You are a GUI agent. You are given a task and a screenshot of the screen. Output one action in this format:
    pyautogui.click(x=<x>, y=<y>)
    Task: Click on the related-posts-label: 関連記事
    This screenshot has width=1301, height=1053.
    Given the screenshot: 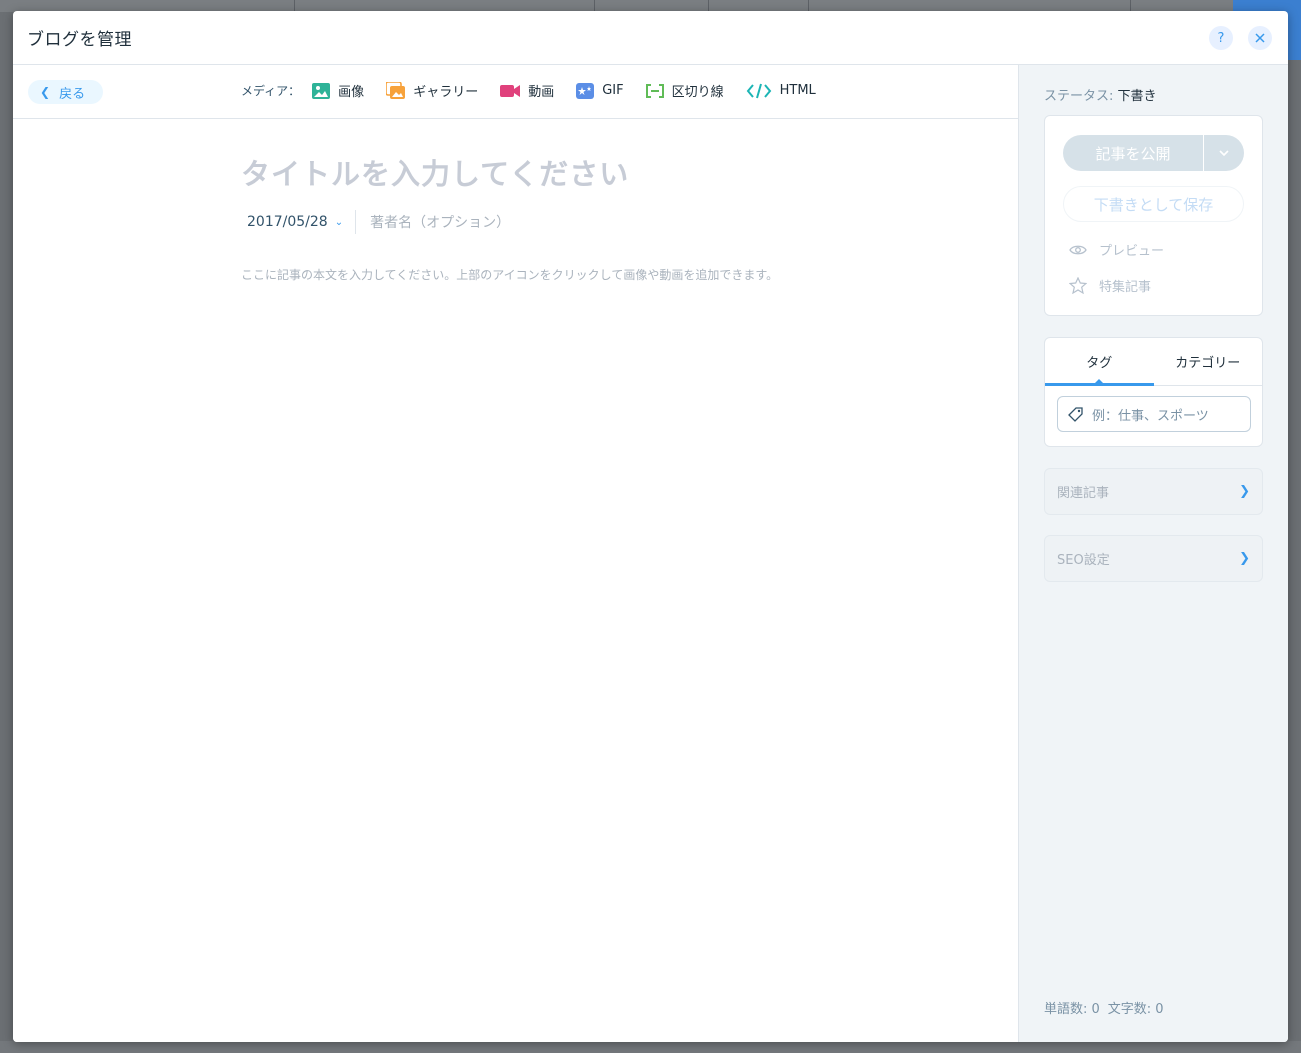 What is the action you would take?
    pyautogui.click(x=1083, y=493)
    